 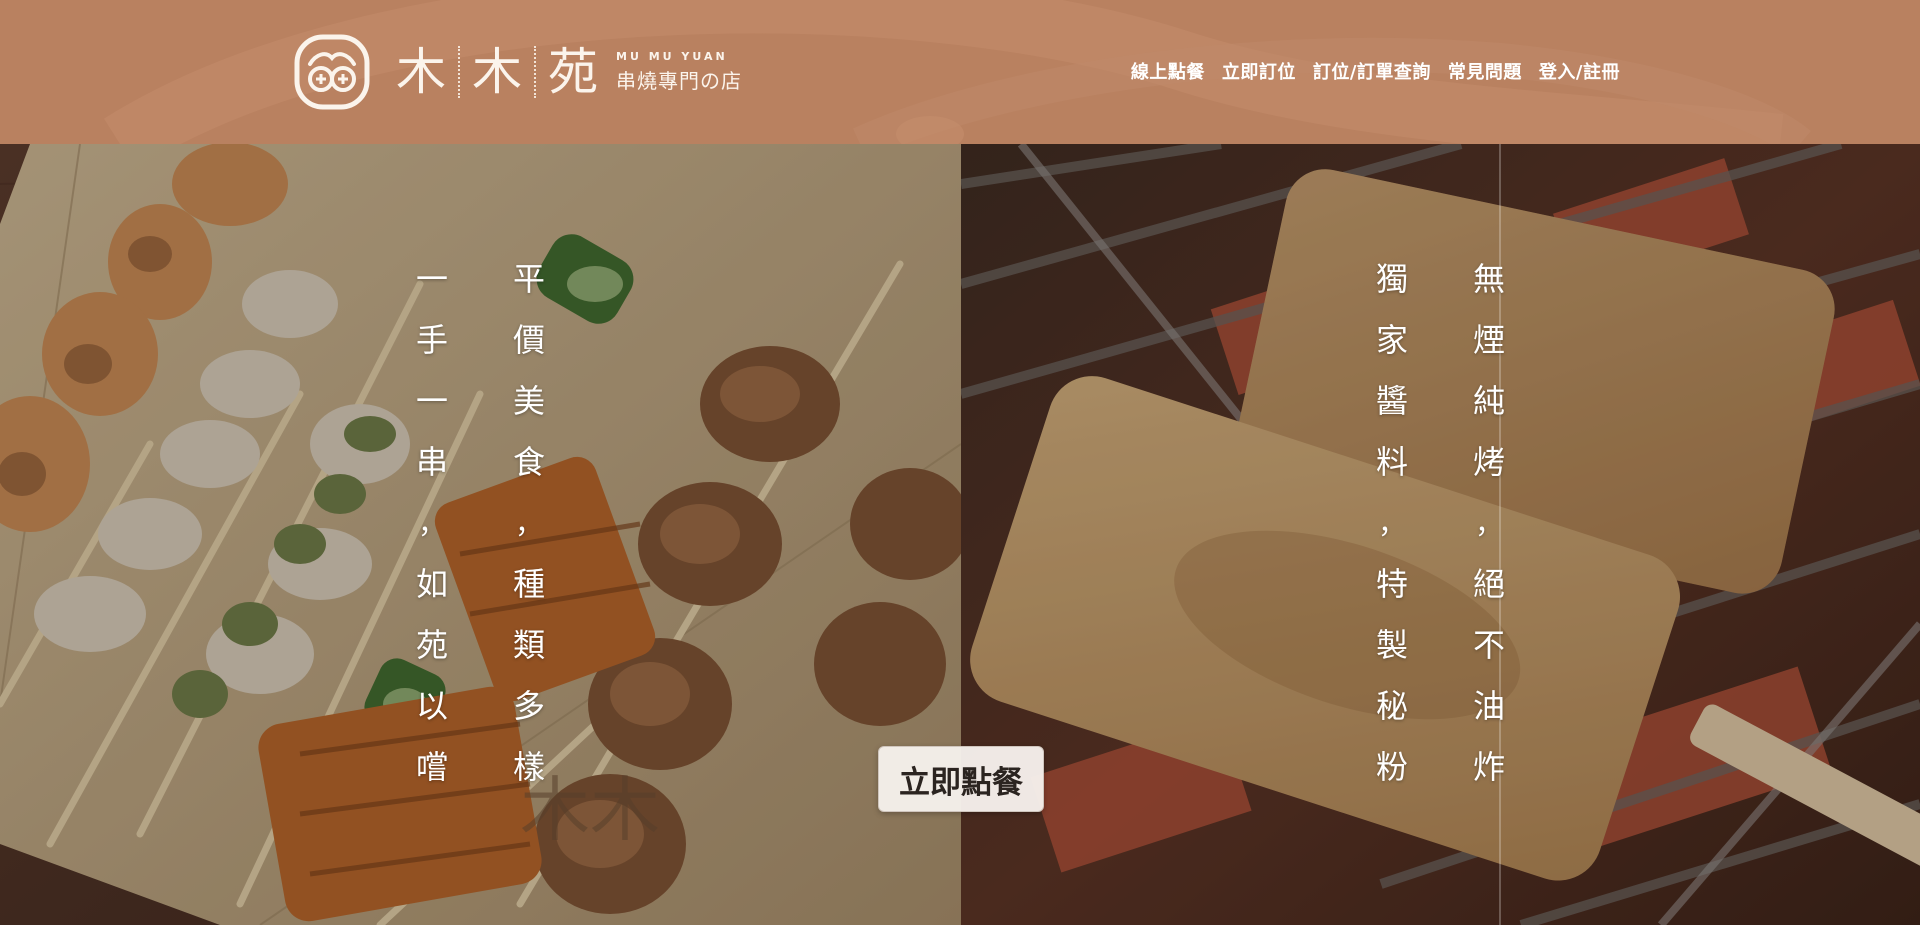 What do you see at coordinates (497, 72) in the screenshot?
I see `brand-char-2: 木` at bounding box center [497, 72].